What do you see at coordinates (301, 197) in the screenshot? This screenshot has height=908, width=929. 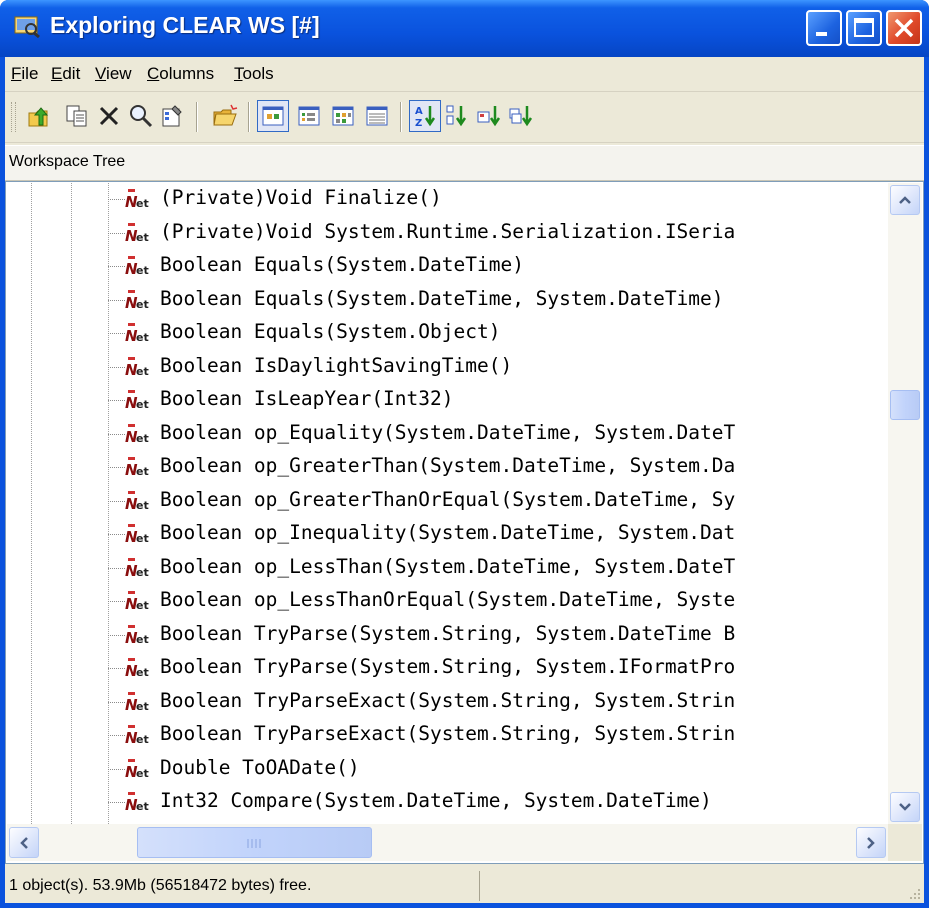 I see `method-signature: (Private)Void Finalize()` at bounding box center [301, 197].